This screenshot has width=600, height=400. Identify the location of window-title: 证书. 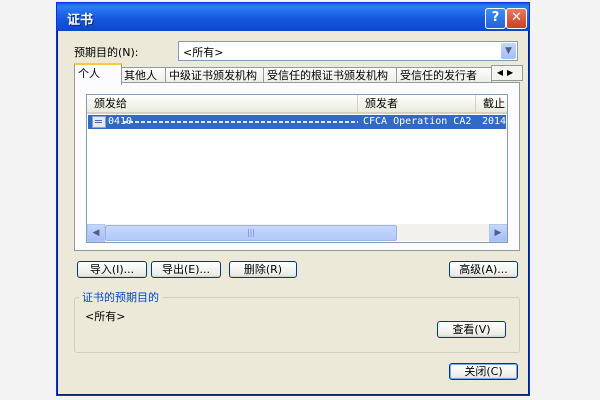
(80, 20).